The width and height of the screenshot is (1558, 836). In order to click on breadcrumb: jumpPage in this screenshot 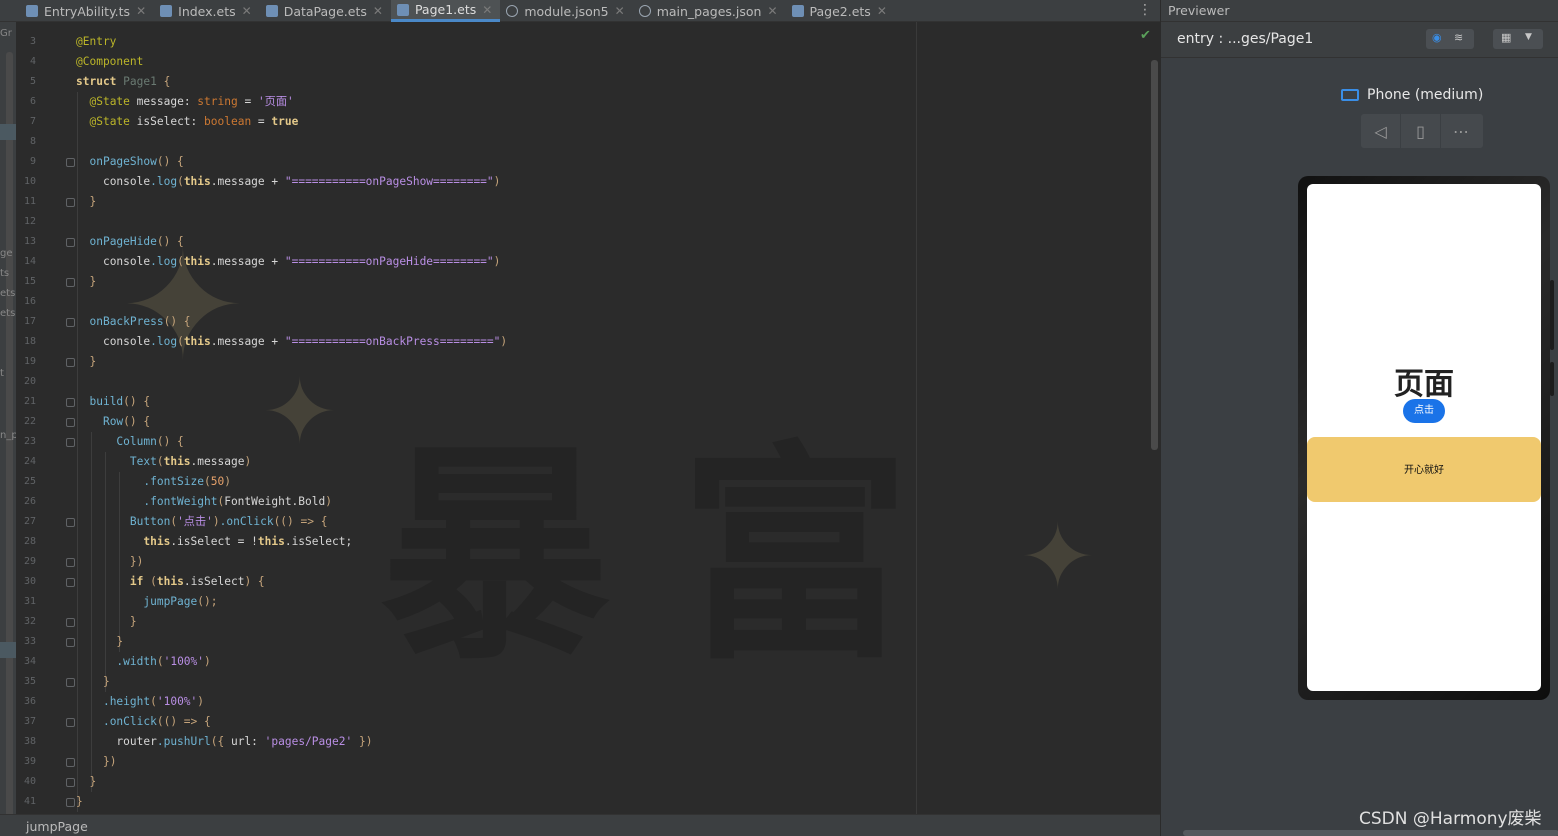, I will do `click(57, 826)`.